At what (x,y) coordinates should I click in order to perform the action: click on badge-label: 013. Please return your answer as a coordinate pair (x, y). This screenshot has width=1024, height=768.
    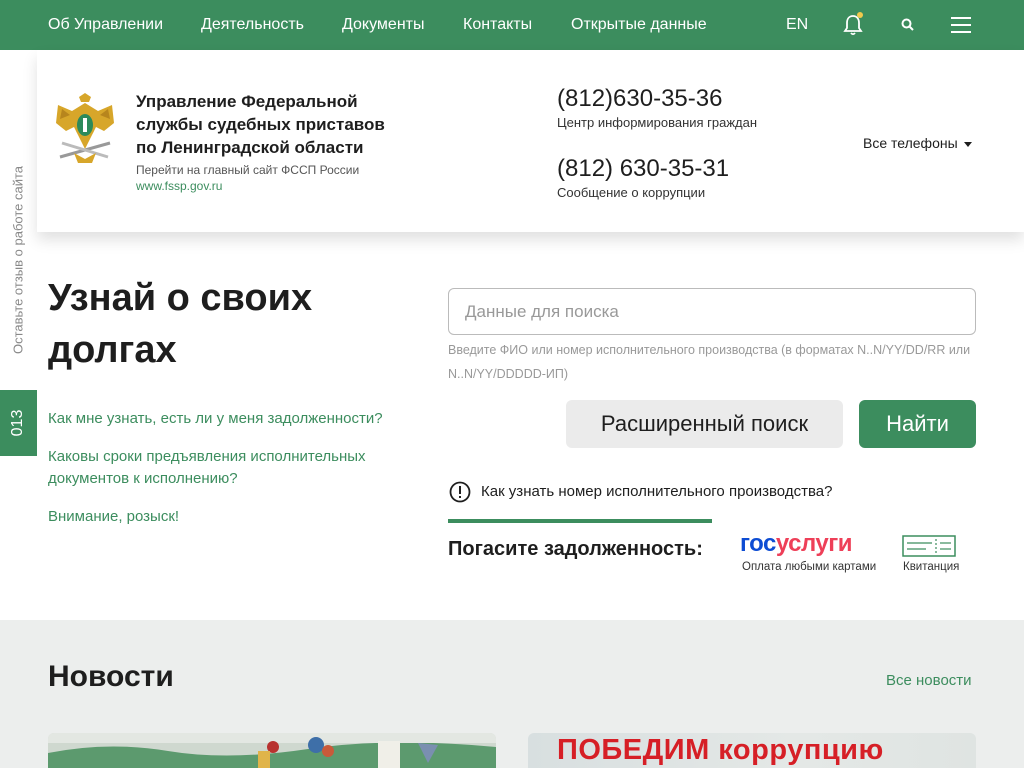
    Looking at the image, I should click on (17, 423).